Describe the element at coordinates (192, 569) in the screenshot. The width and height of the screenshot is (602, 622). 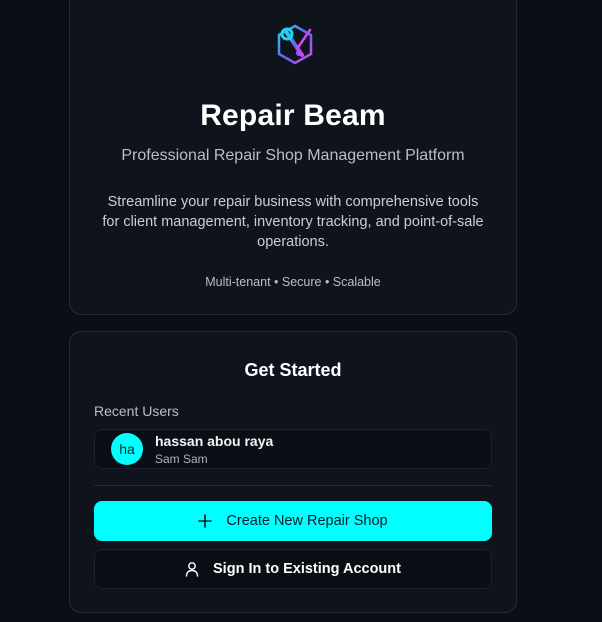
I see `user-icon` at that location.